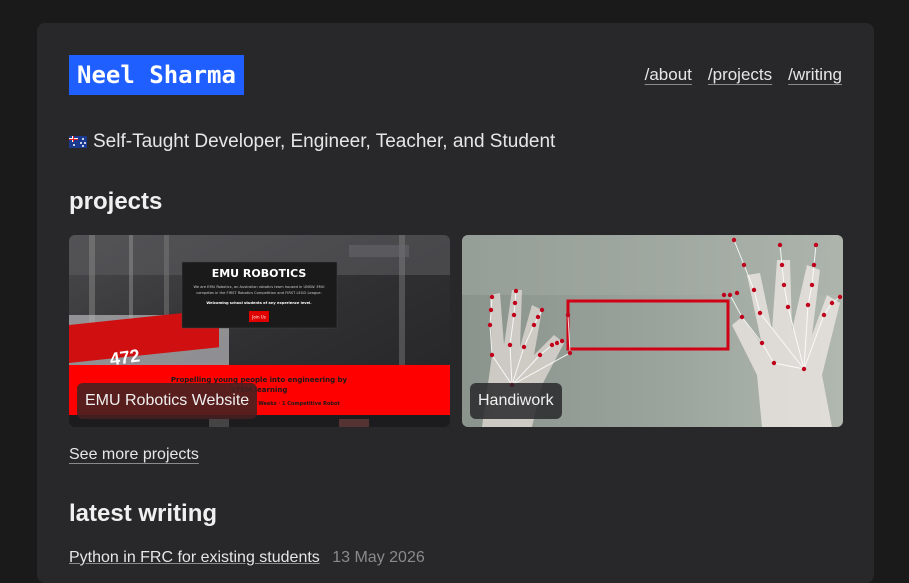 This screenshot has width=909, height=583. What do you see at coordinates (299, 404) in the screenshot?
I see `emu-banner-line-3: Weeks · 1 Competitive Robot` at bounding box center [299, 404].